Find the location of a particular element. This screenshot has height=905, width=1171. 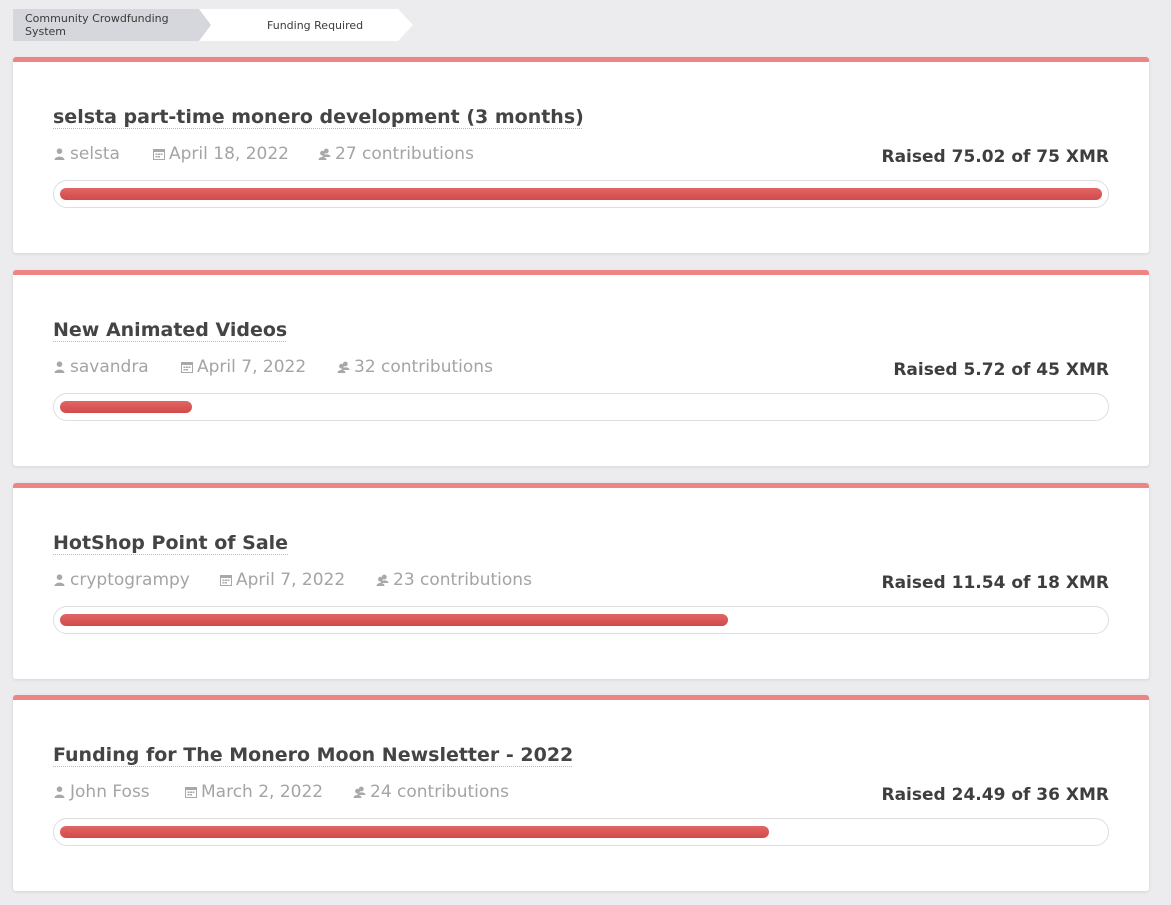

proposal-date: April 18, 2022 is located at coordinates (235, 154).